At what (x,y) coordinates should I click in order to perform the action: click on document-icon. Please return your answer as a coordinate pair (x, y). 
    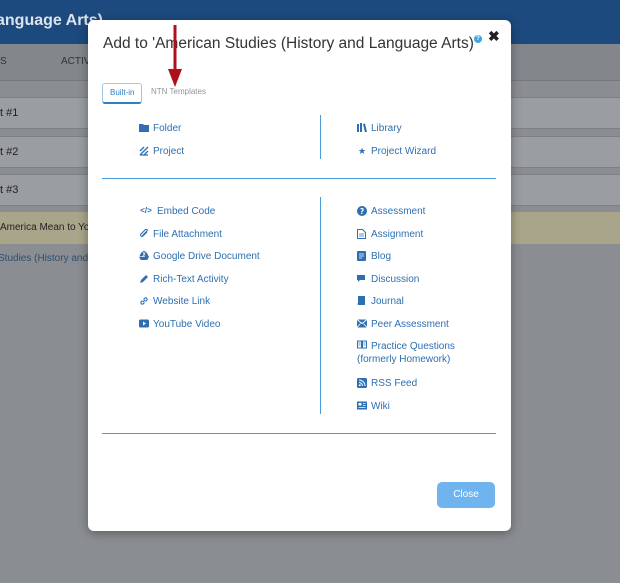
    Looking at the image, I should click on (362, 234).